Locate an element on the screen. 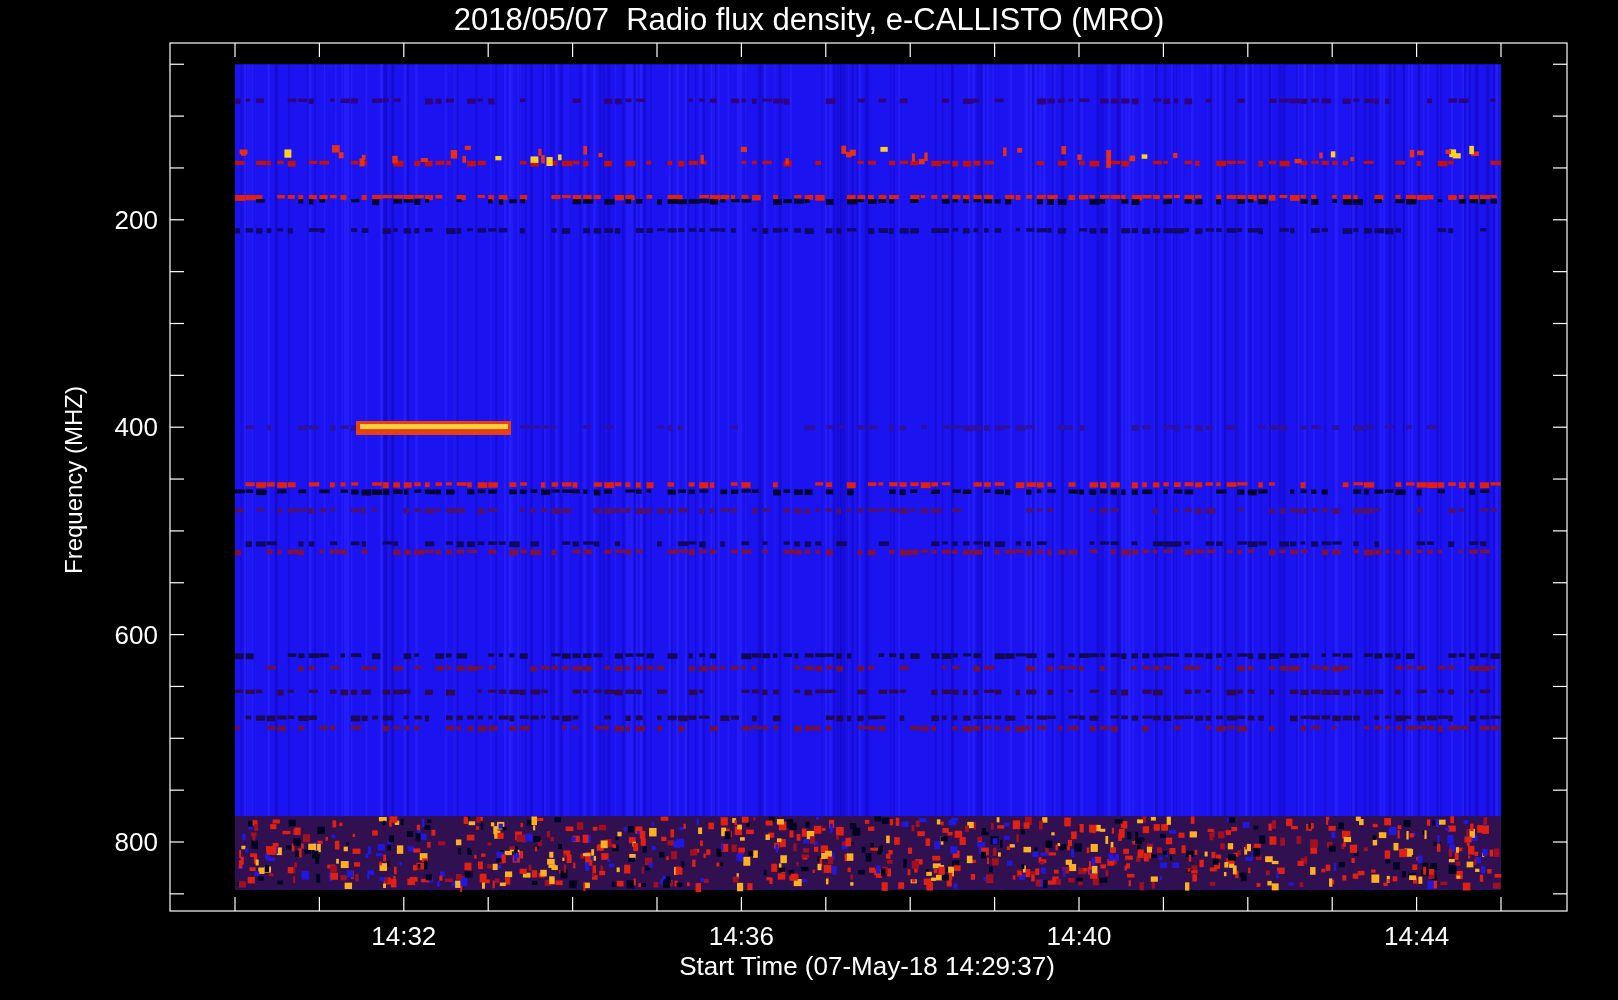 This screenshot has height=1000, width=1618. x-axis-title: Start Time (07-May-18 14:29:37) is located at coordinates (867, 966).